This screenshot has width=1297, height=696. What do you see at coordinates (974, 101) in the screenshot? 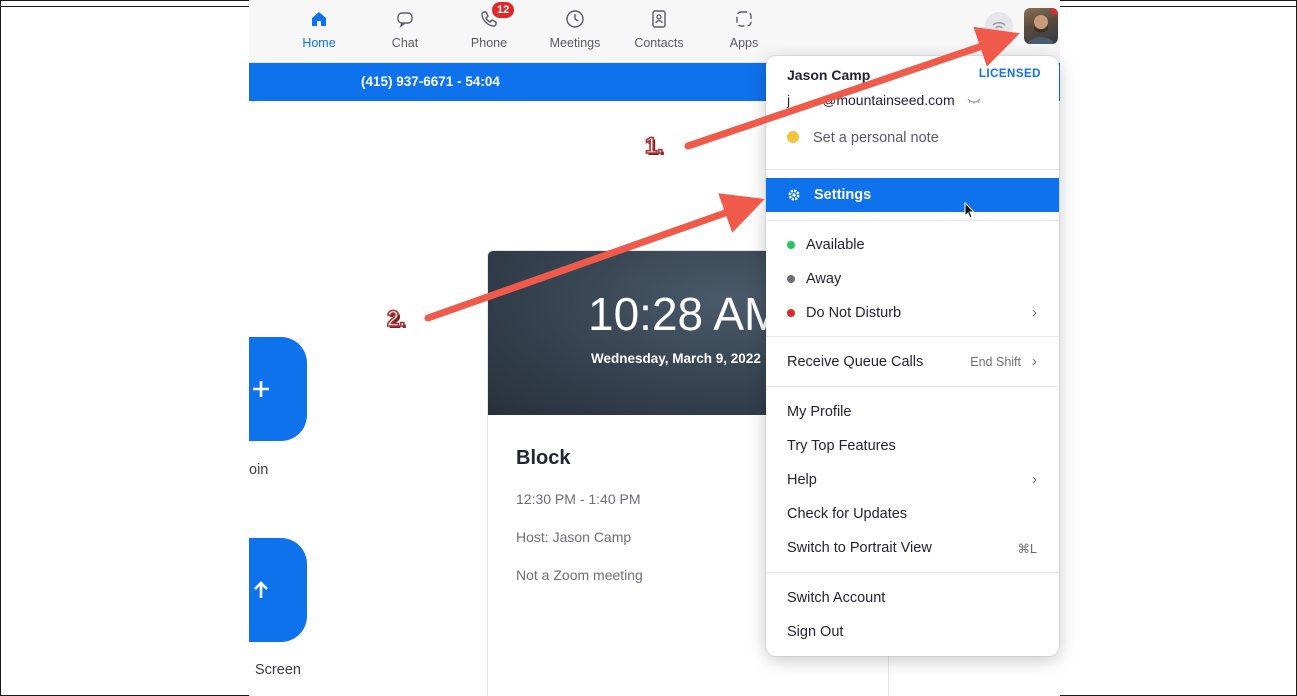
I see `eye-hidden-icon` at bounding box center [974, 101].